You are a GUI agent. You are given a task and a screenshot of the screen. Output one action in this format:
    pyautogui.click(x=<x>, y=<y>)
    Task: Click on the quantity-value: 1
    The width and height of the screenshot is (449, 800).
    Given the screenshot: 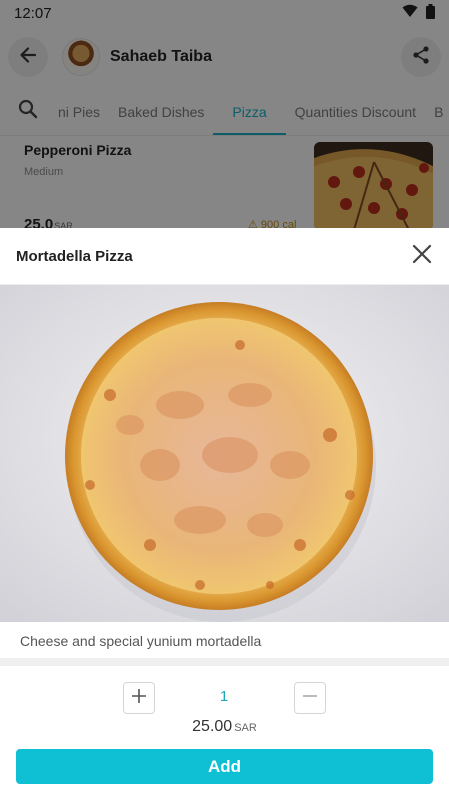 What is the action you would take?
    pyautogui.click(x=224, y=696)
    